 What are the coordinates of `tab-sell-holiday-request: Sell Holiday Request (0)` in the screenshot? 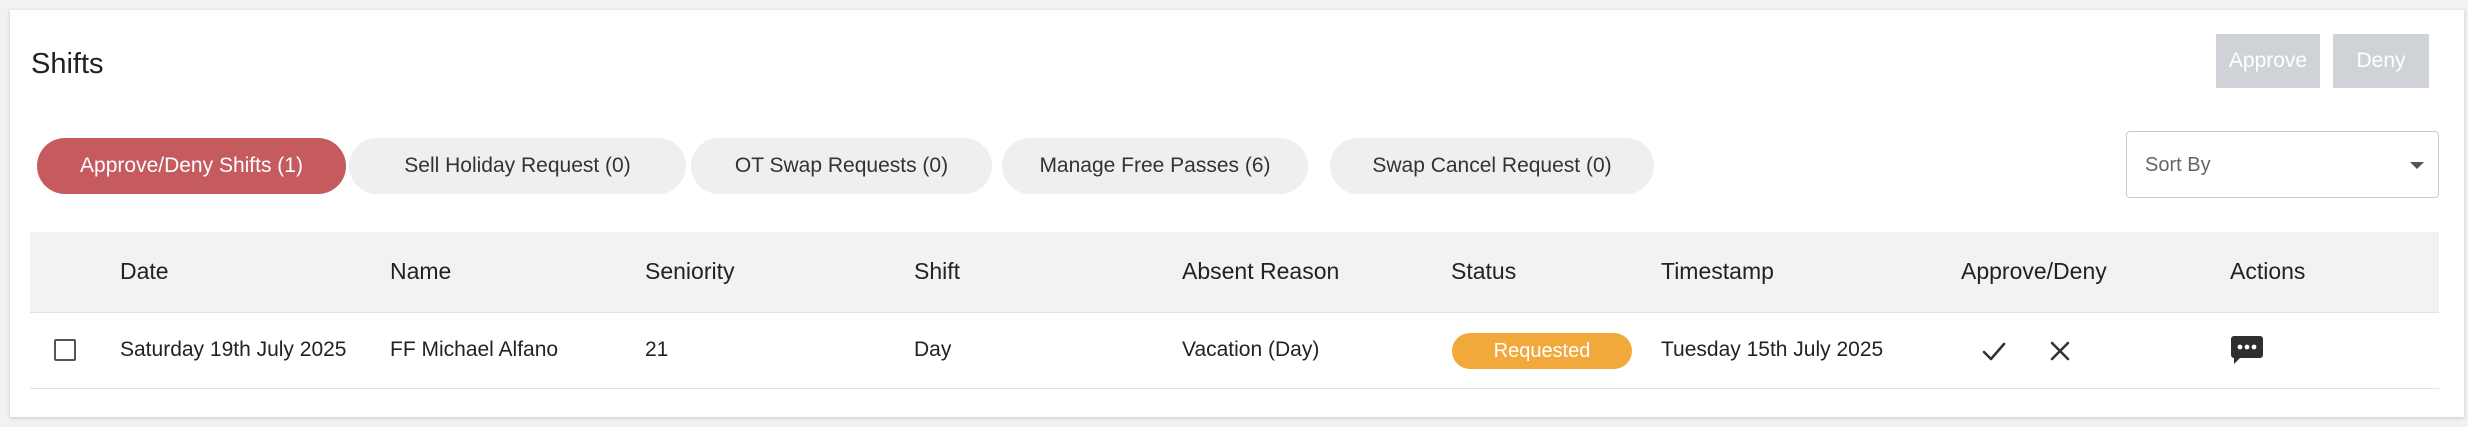 It's located at (517, 166).